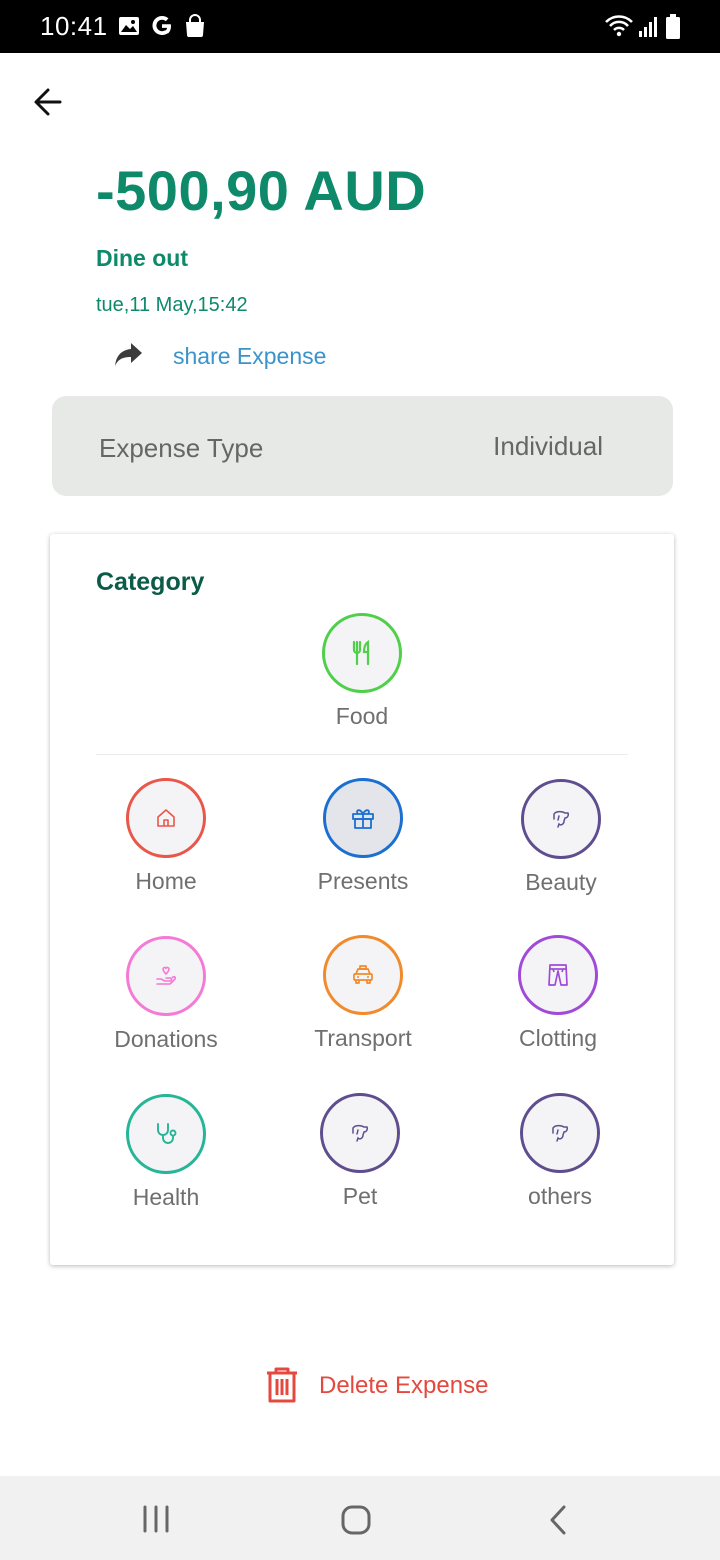 The width and height of the screenshot is (720, 1560). Describe the element at coordinates (360, 1196) in the screenshot. I see `category-label: Pet` at that location.